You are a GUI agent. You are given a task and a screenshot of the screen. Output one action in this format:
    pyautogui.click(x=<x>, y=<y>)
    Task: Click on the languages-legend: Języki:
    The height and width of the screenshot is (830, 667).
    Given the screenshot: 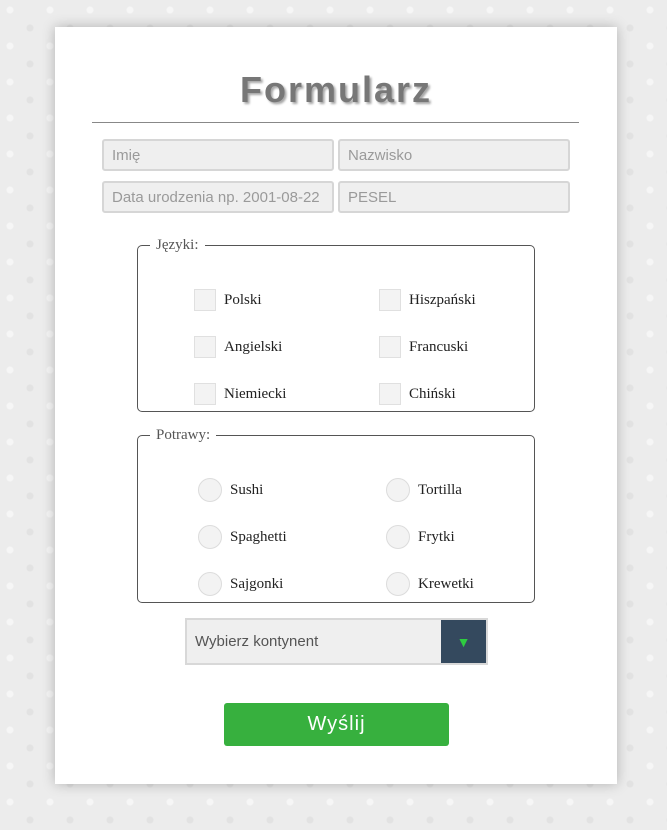 What is the action you would take?
    pyautogui.click(x=177, y=245)
    